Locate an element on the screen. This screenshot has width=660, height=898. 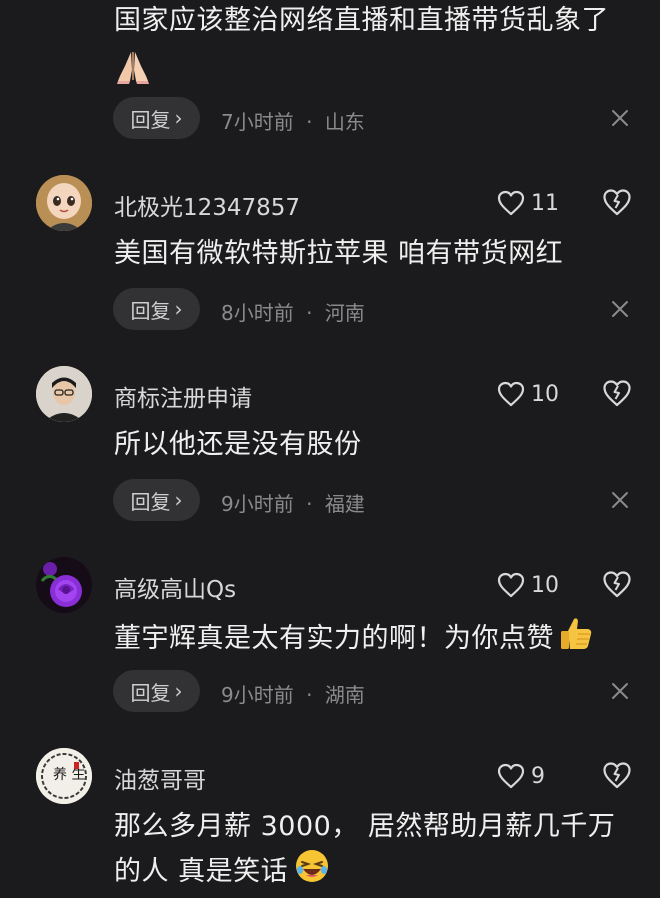
comment-meta: 9小时前 · 湖南 is located at coordinates (293, 693).